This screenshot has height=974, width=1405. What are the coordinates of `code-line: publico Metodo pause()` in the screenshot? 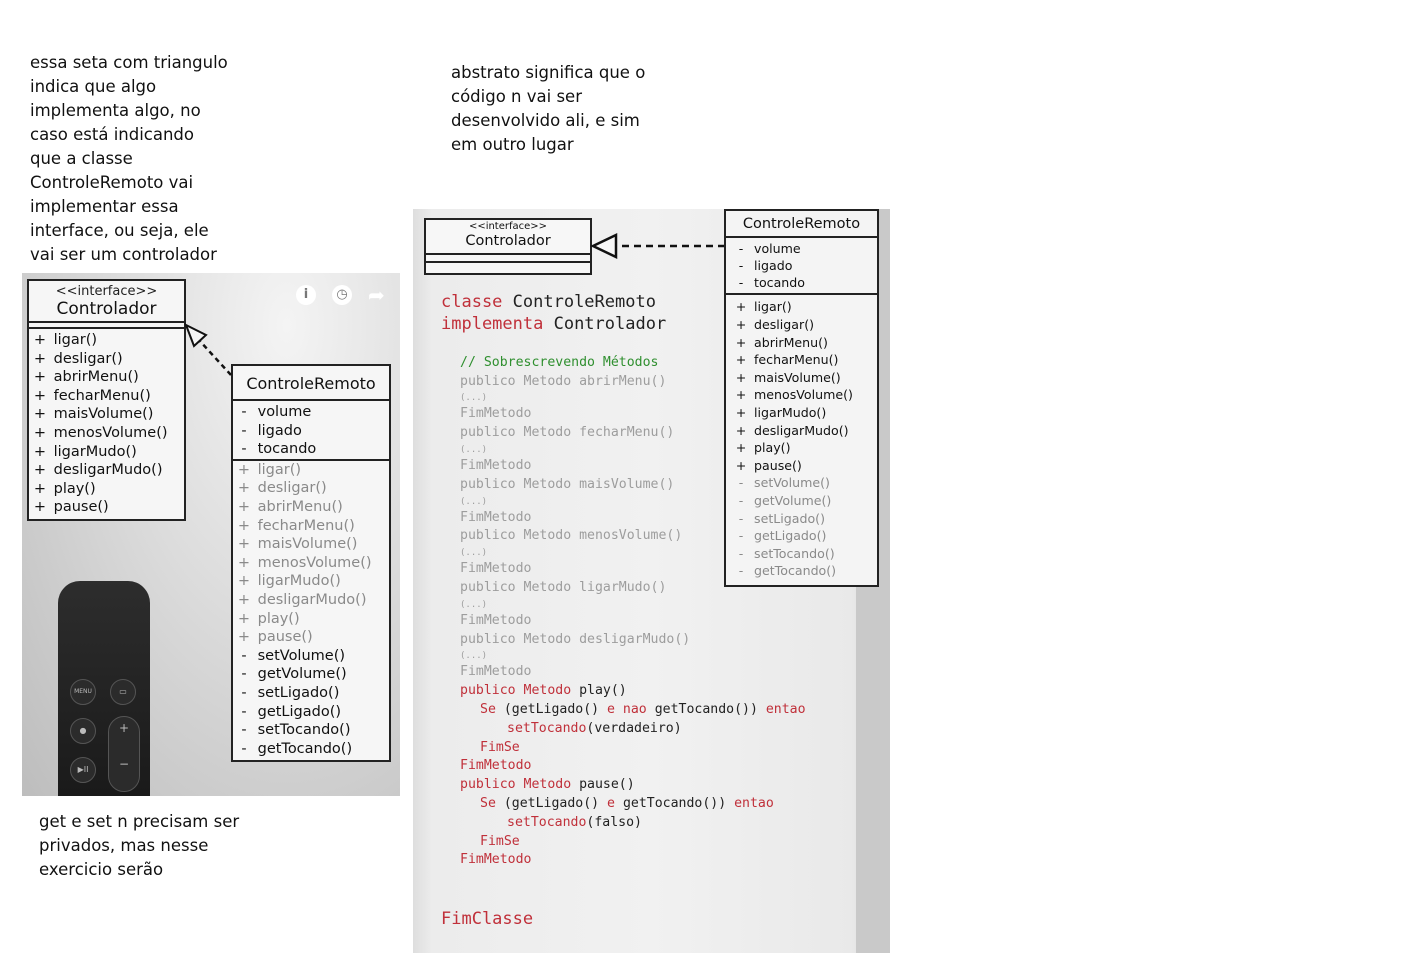 It's located at (623, 785).